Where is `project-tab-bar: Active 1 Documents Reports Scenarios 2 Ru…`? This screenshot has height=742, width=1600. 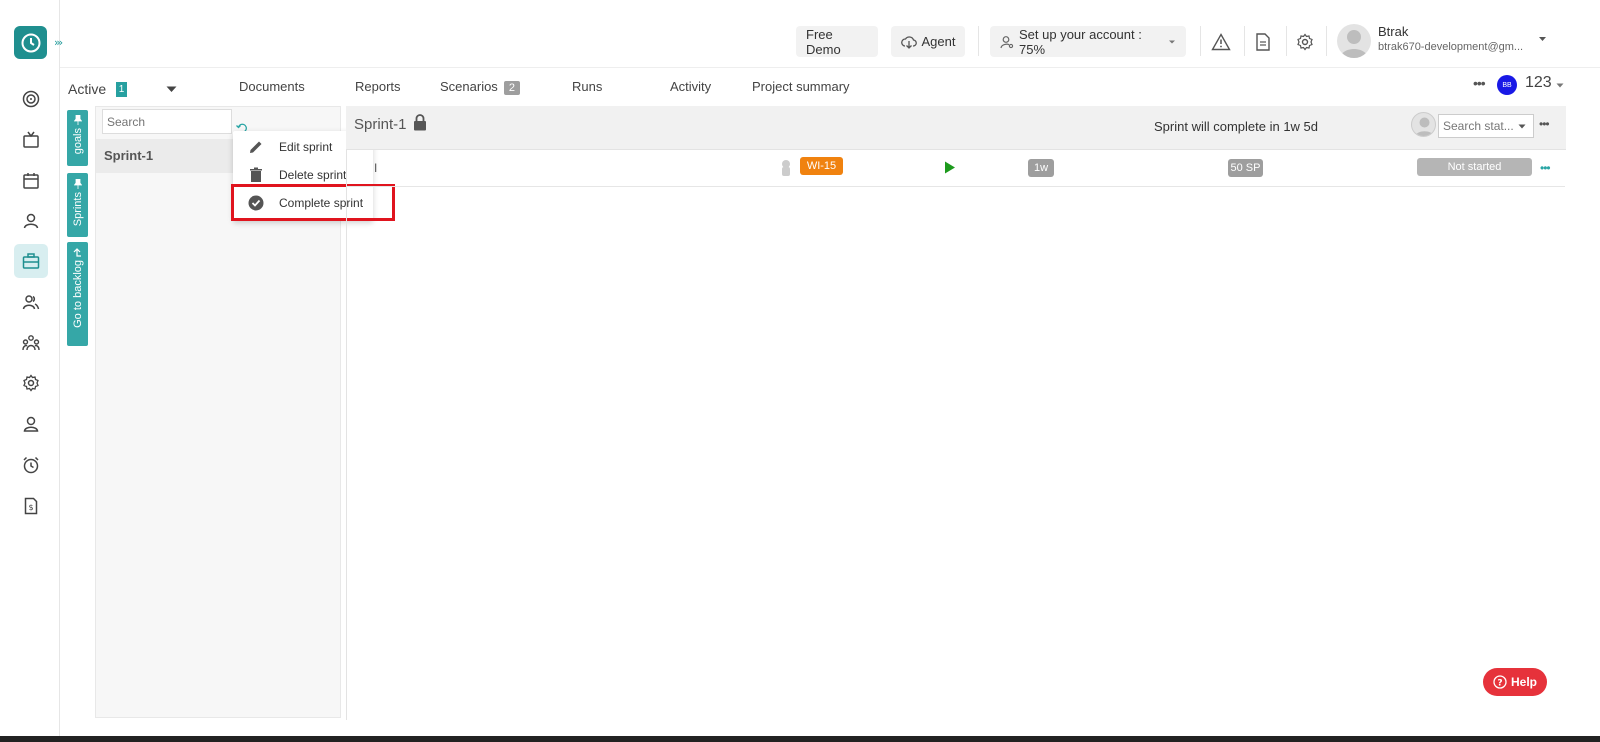 project-tab-bar: Active 1 Documents Reports Scenarios 2 Ru… is located at coordinates (830, 88).